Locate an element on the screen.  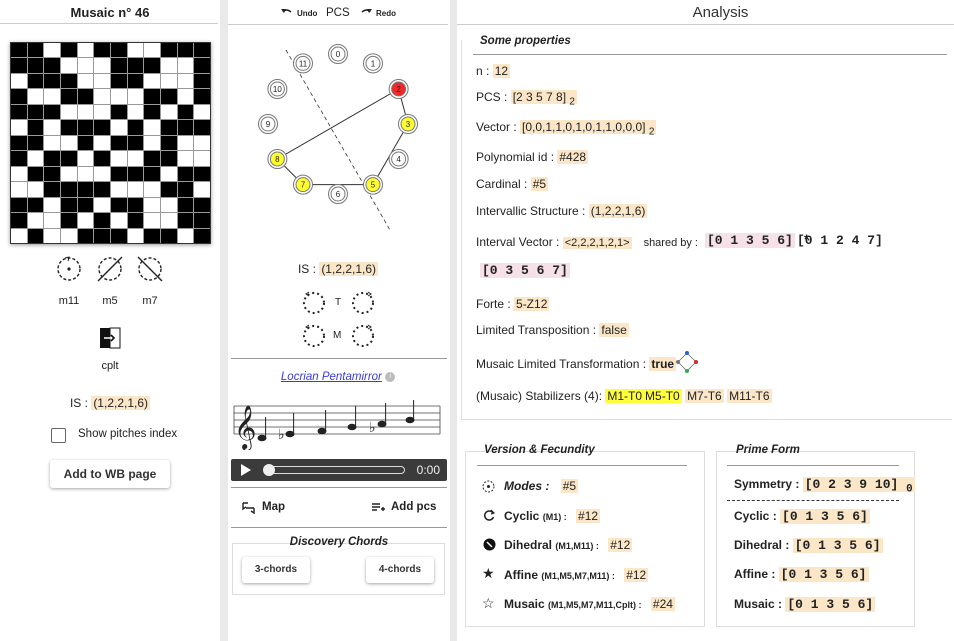
cyclic-icon is located at coordinates (489, 515).